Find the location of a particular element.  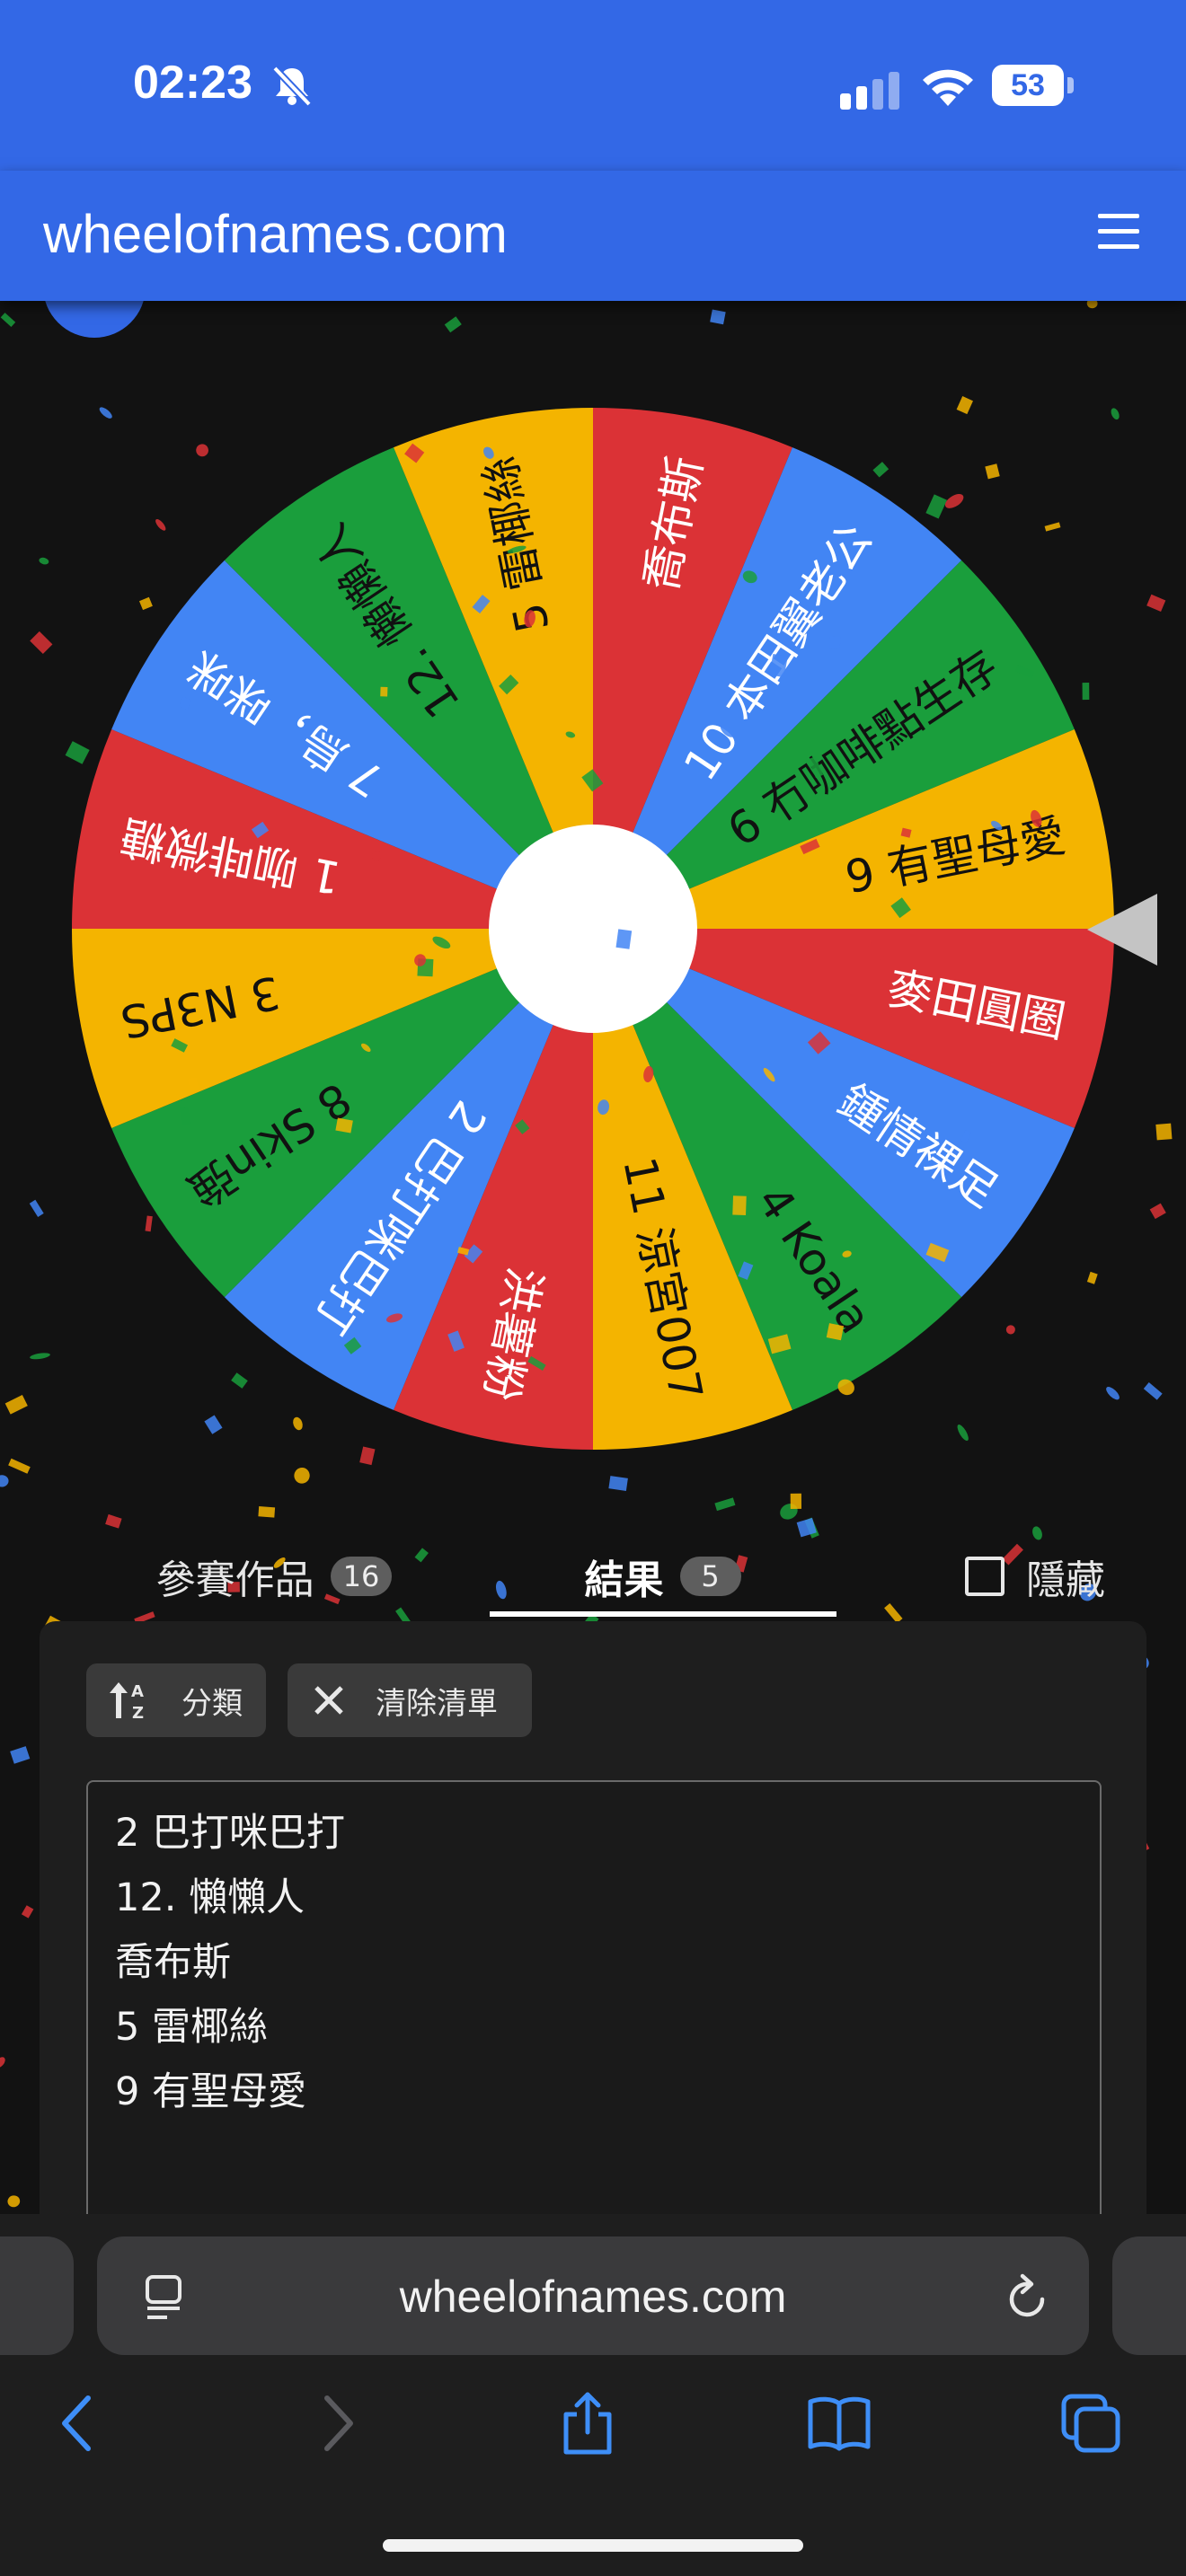

address-bar: wheelofnames.com is located at coordinates (593, 2295).